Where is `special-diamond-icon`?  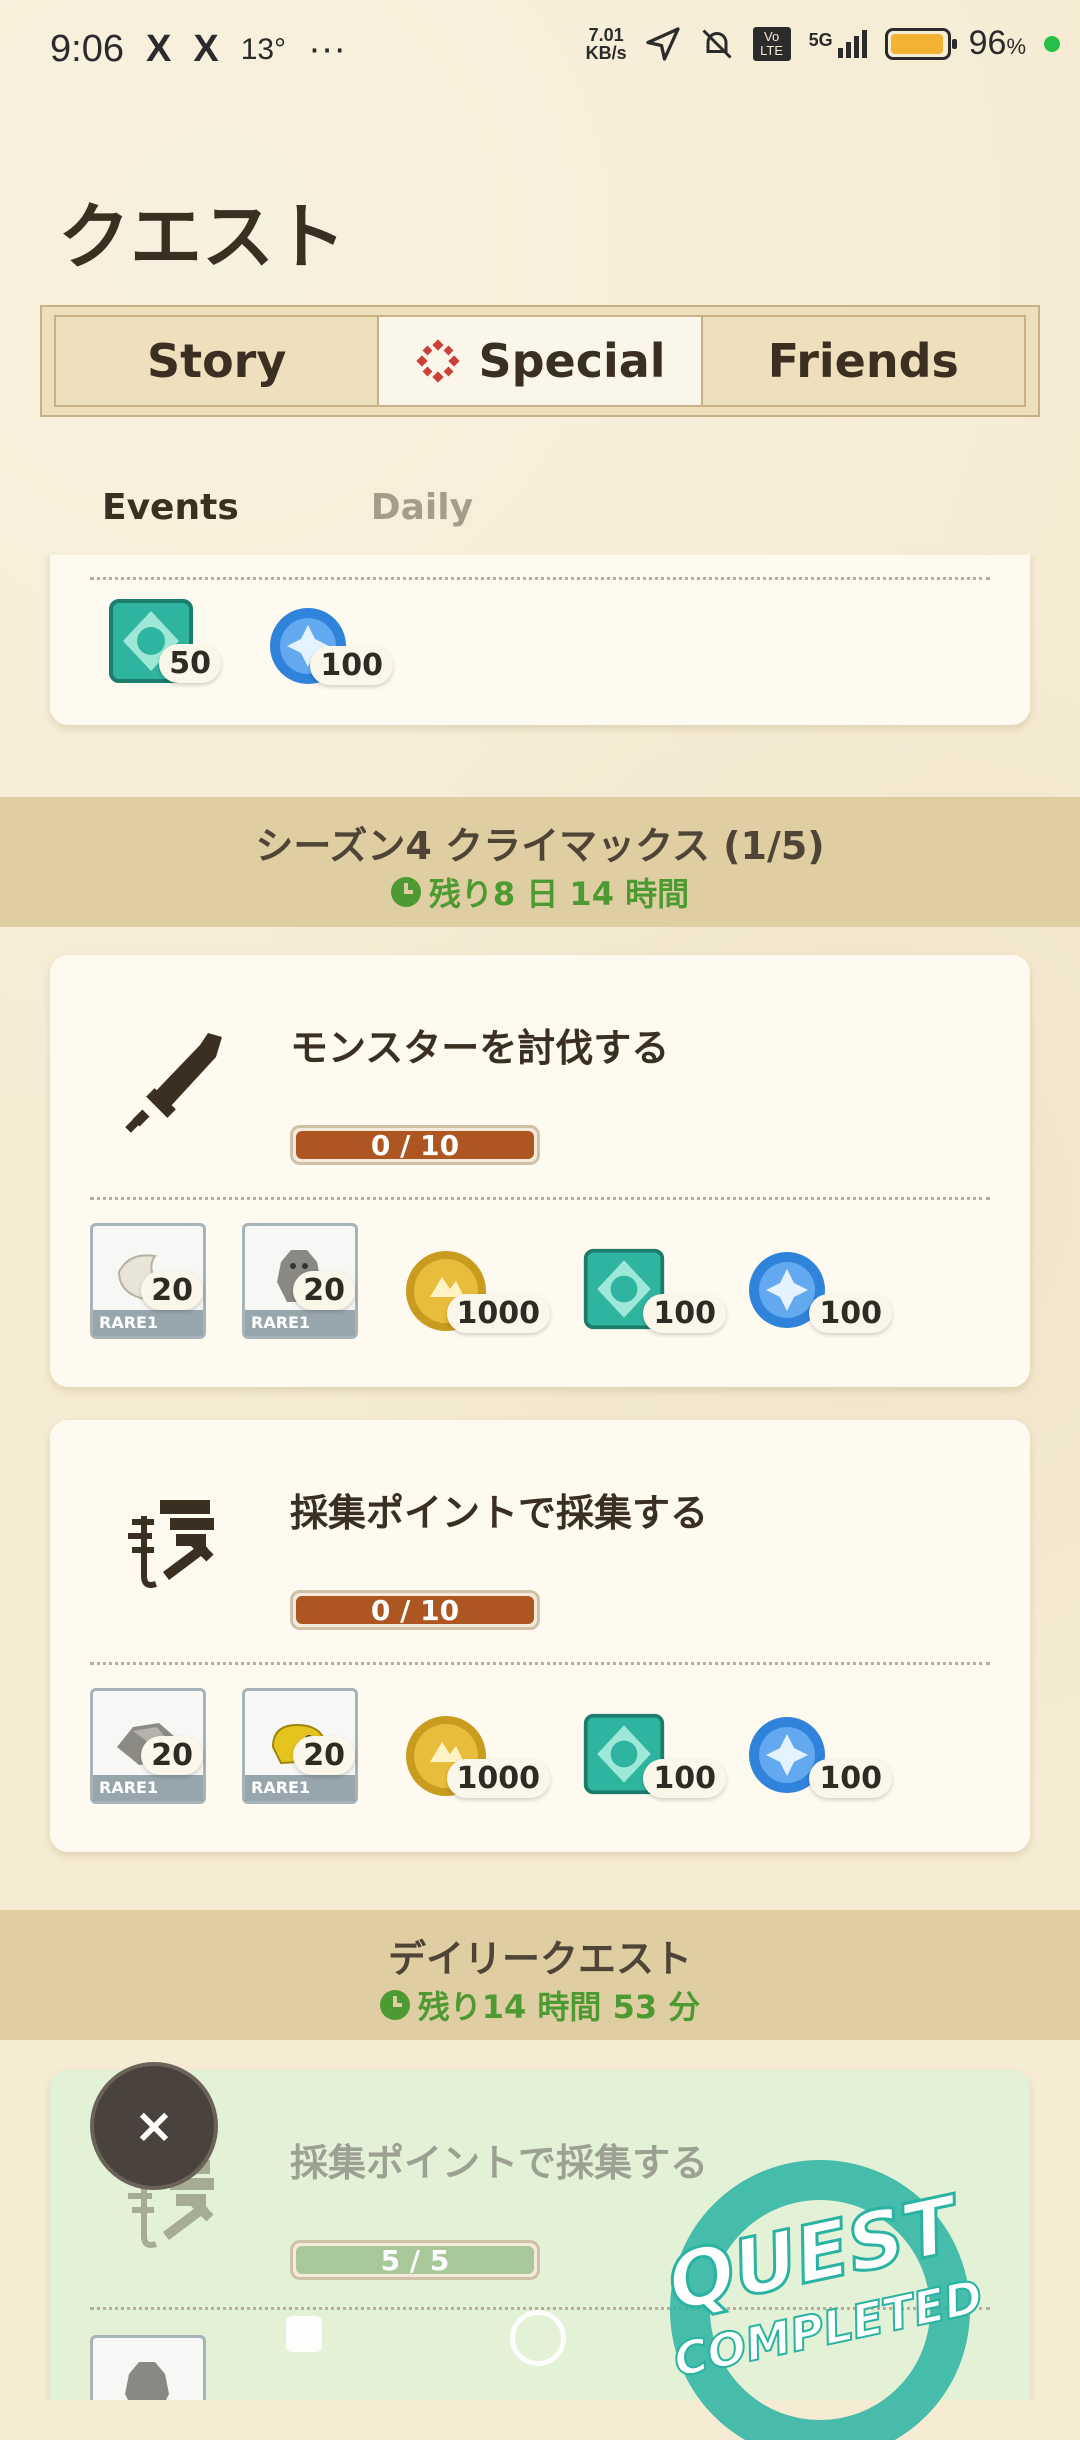
special-diamond-icon is located at coordinates (438, 361).